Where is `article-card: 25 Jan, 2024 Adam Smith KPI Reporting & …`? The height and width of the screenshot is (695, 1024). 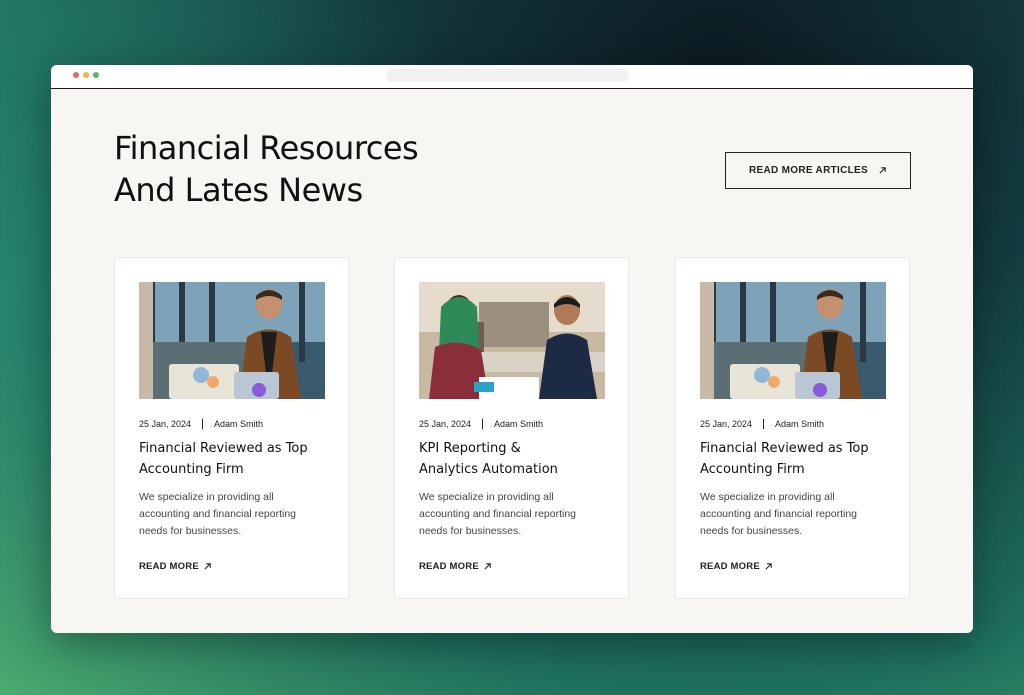 article-card: 25 Jan, 2024 Adam Smith KPI Reporting & … is located at coordinates (511, 428).